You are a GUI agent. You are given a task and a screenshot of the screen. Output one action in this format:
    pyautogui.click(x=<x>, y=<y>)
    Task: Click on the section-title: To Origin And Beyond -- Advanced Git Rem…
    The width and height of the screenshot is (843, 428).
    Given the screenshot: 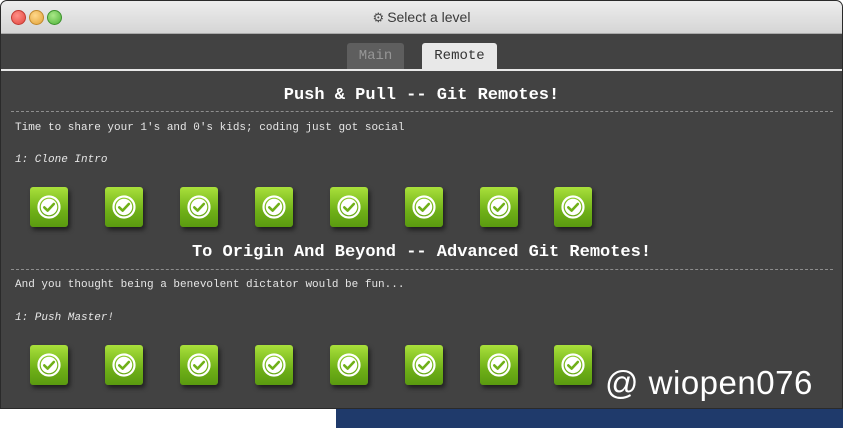 What is the action you would take?
    pyautogui.click(x=421, y=252)
    